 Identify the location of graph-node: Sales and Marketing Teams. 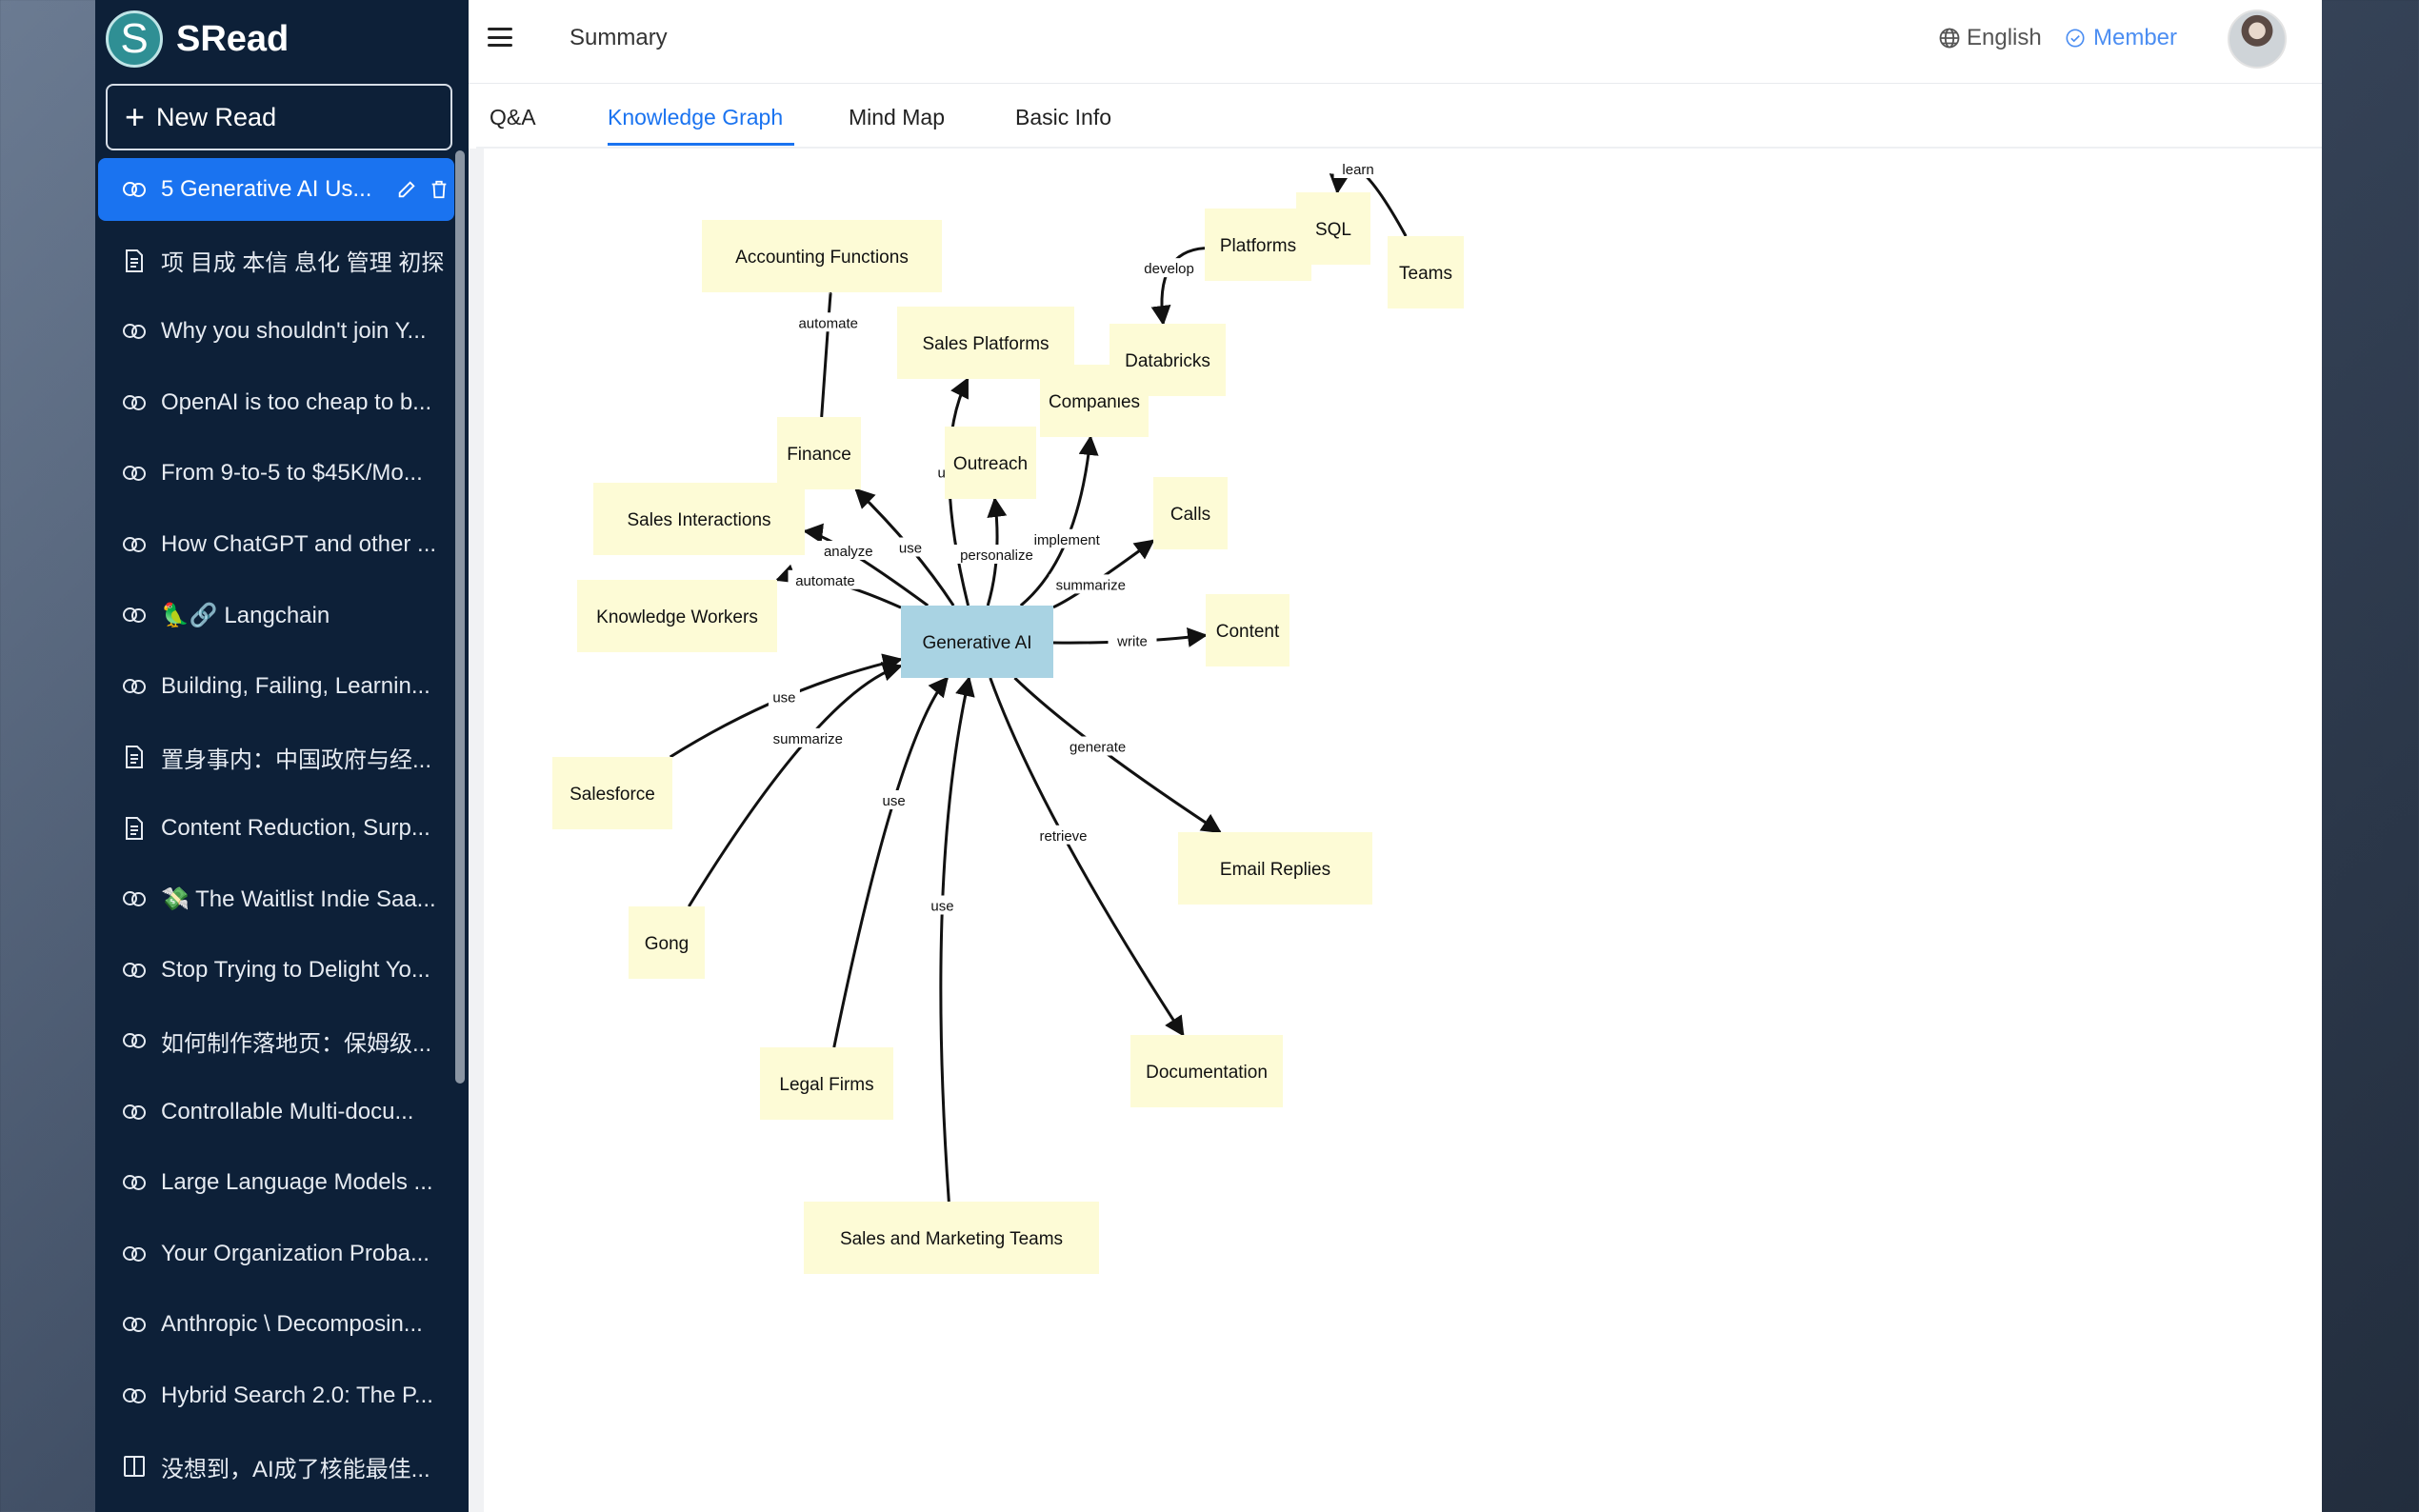
(951, 1238).